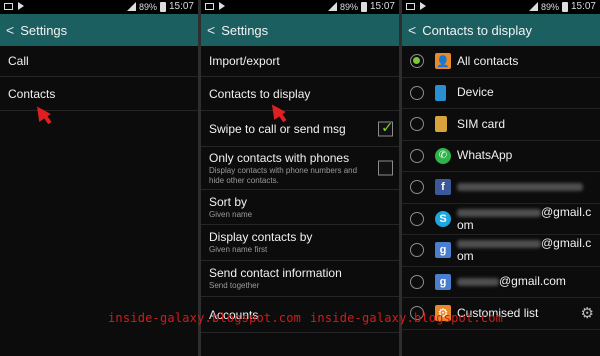 The width and height of the screenshot is (600, 356). Describe the element at coordinates (385, 168) in the screenshot. I see `only-phones-checkbox` at that location.